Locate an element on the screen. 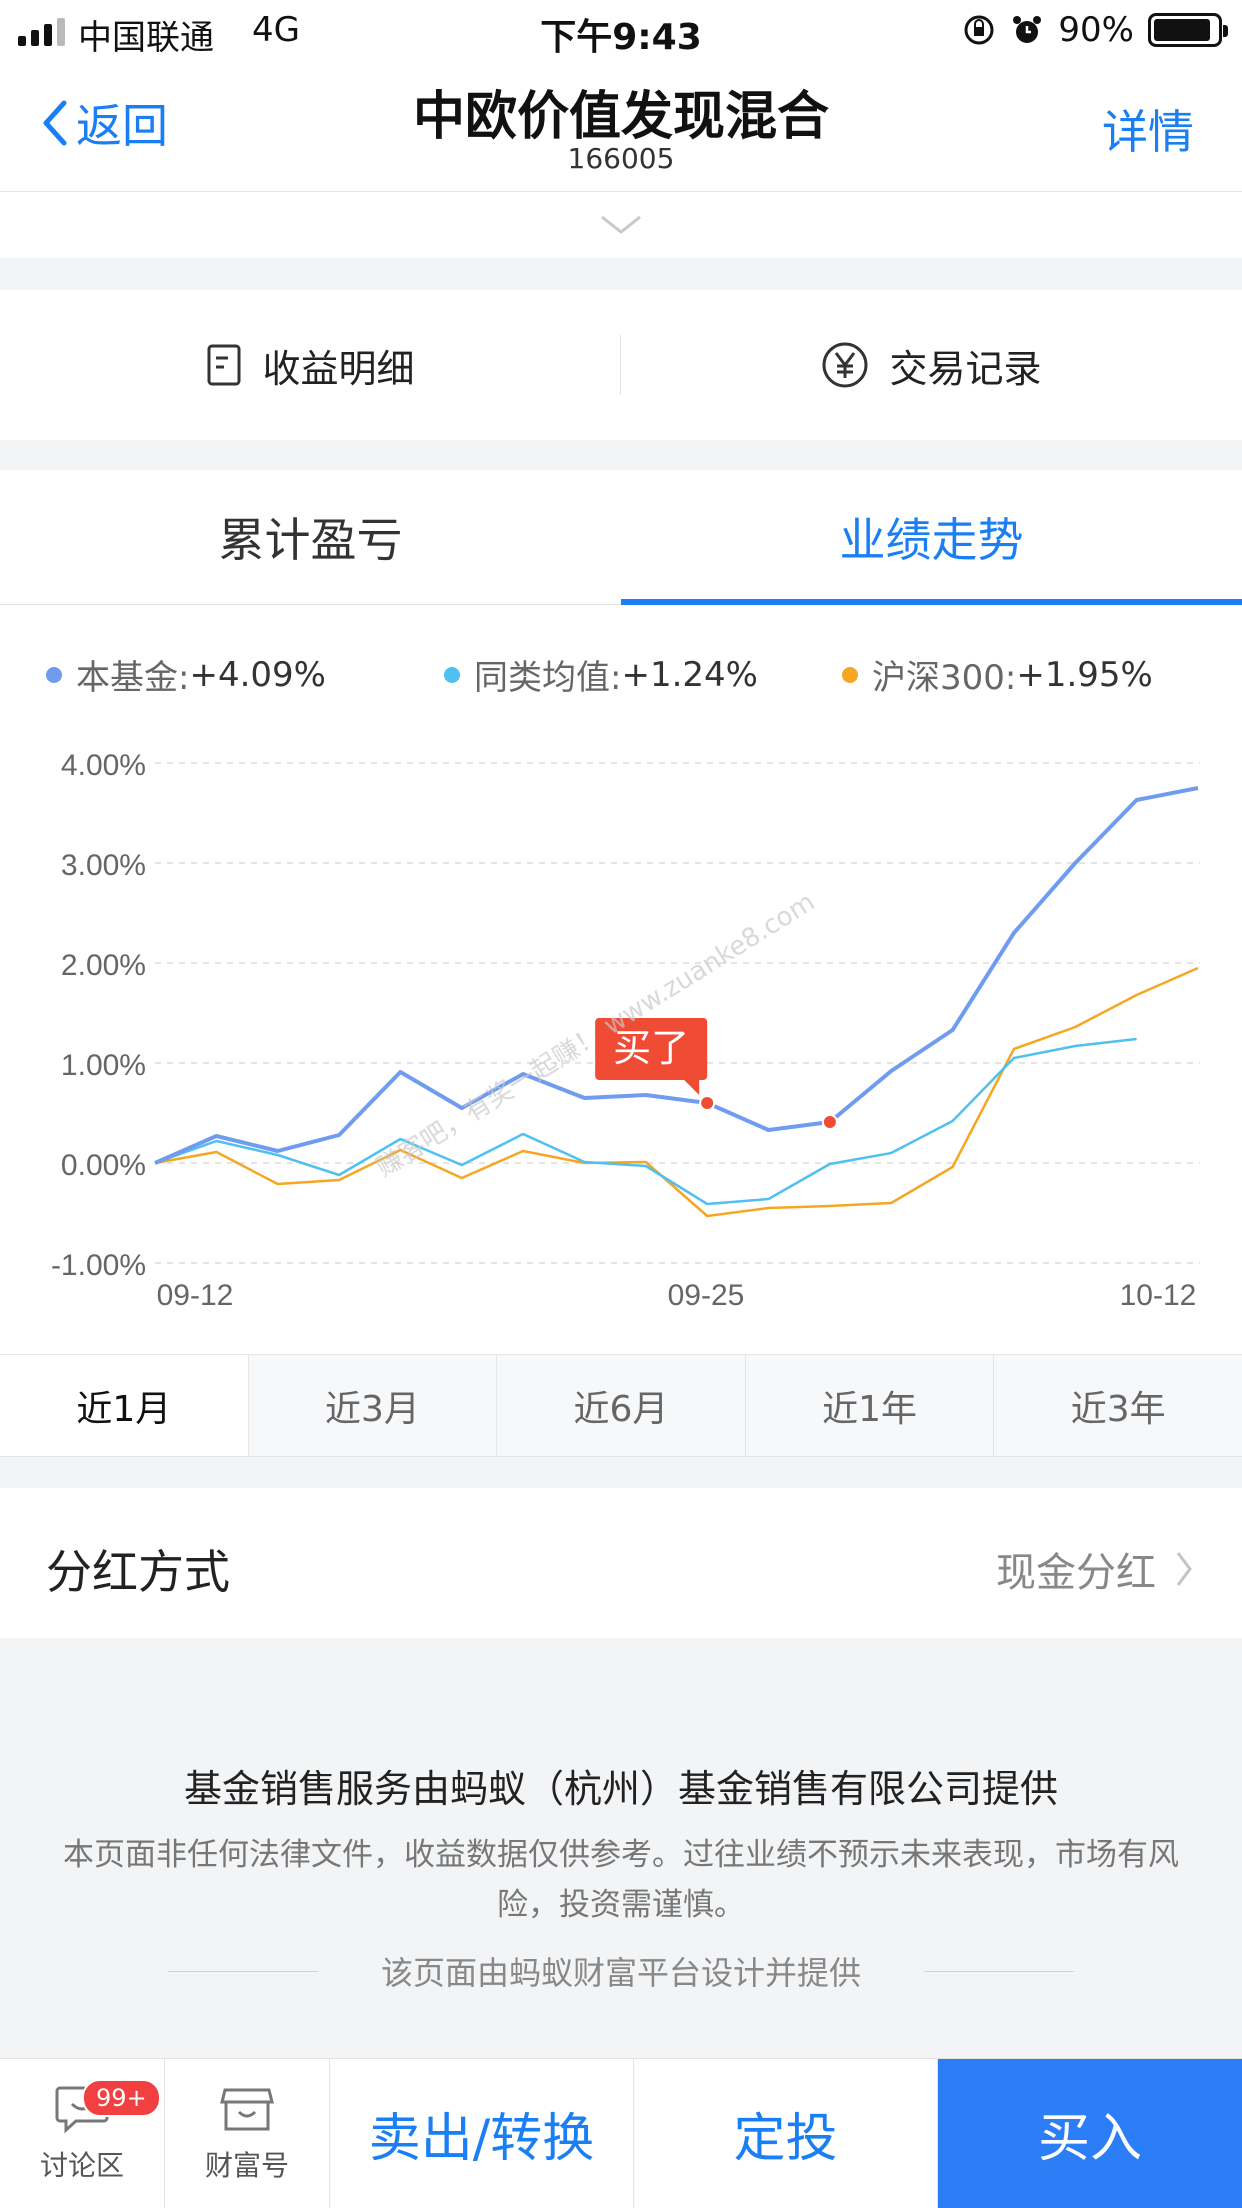 The image size is (1242, 2208). legend-value: +1.24% is located at coordinates (689, 674).